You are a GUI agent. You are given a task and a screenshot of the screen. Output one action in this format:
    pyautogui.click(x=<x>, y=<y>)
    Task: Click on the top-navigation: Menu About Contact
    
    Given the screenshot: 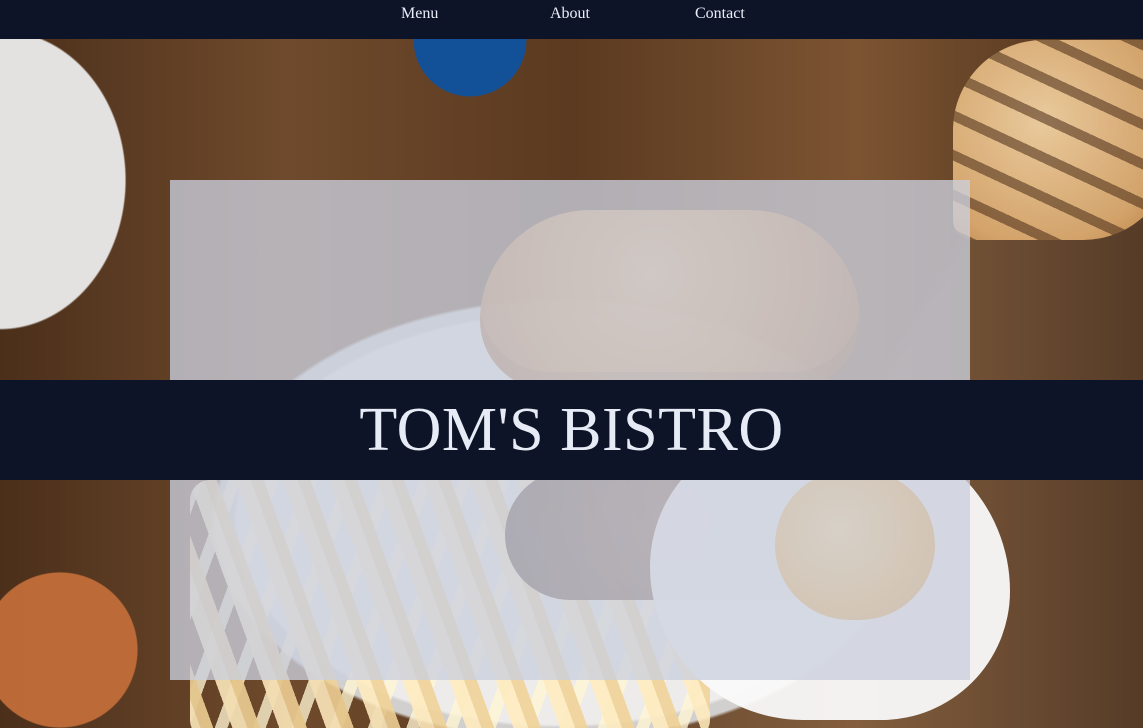 What is the action you would take?
    pyautogui.click(x=571, y=19)
    